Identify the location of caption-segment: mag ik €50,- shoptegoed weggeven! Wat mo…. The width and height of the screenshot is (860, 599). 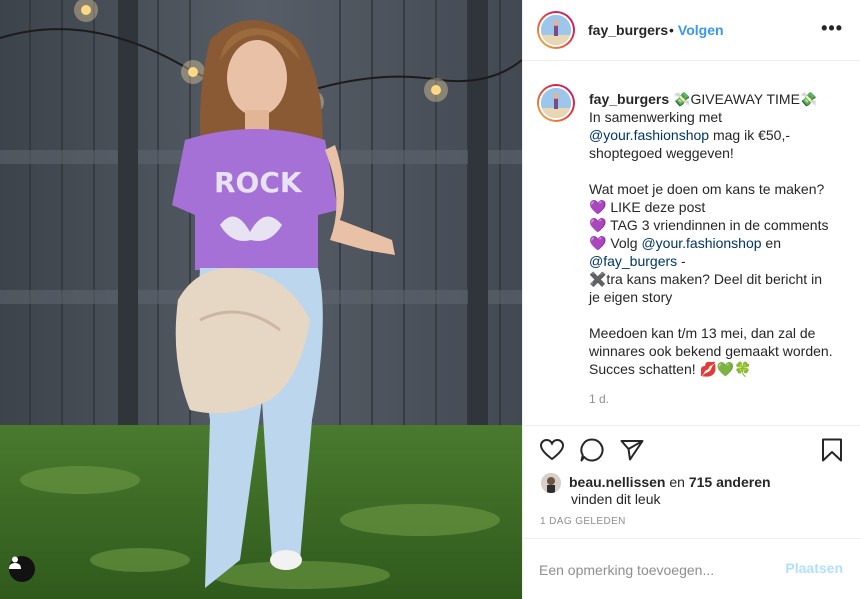
(709, 189).